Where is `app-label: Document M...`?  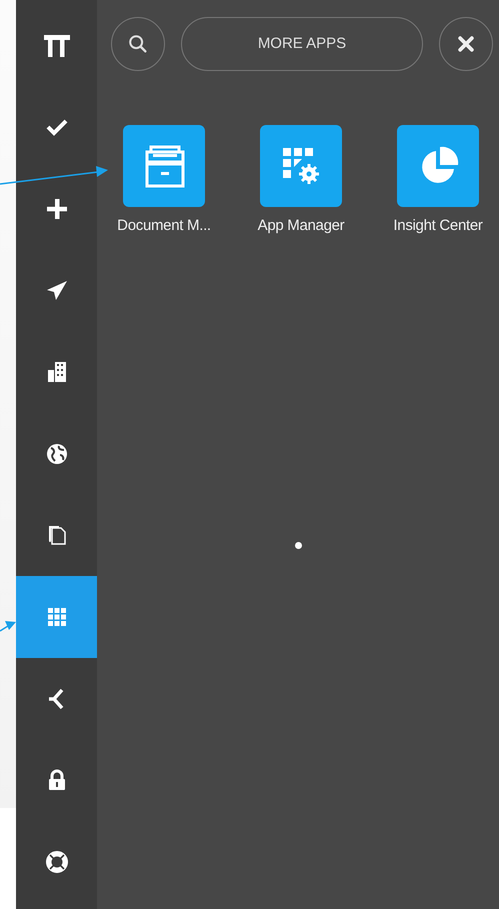
app-label: Document M... is located at coordinates (164, 226).